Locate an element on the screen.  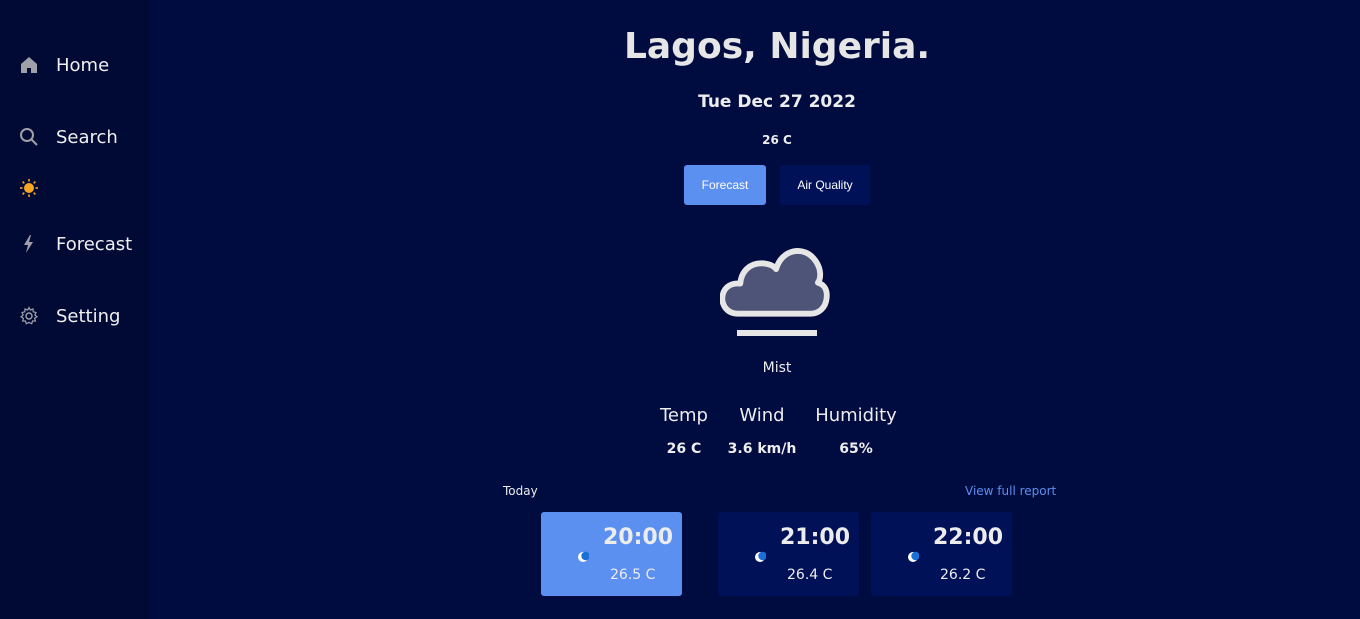
hourly-card: 20:00 26.5 C is located at coordinates (611, 554).